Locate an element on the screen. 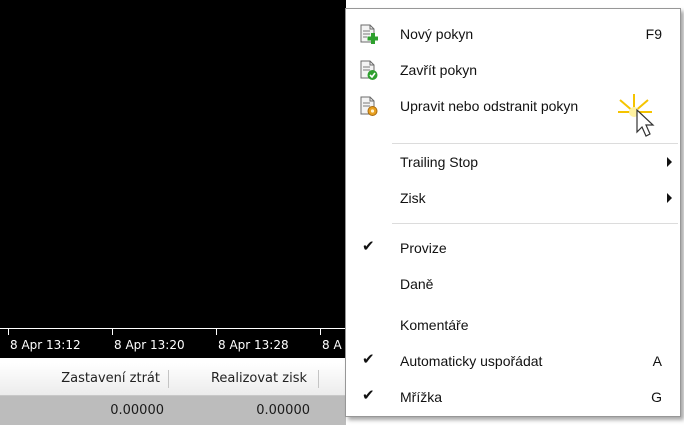 The width and height of the screenshot is (684, 425). table-row: 0.00000 0.00000 is located at coordinates (173, 410).